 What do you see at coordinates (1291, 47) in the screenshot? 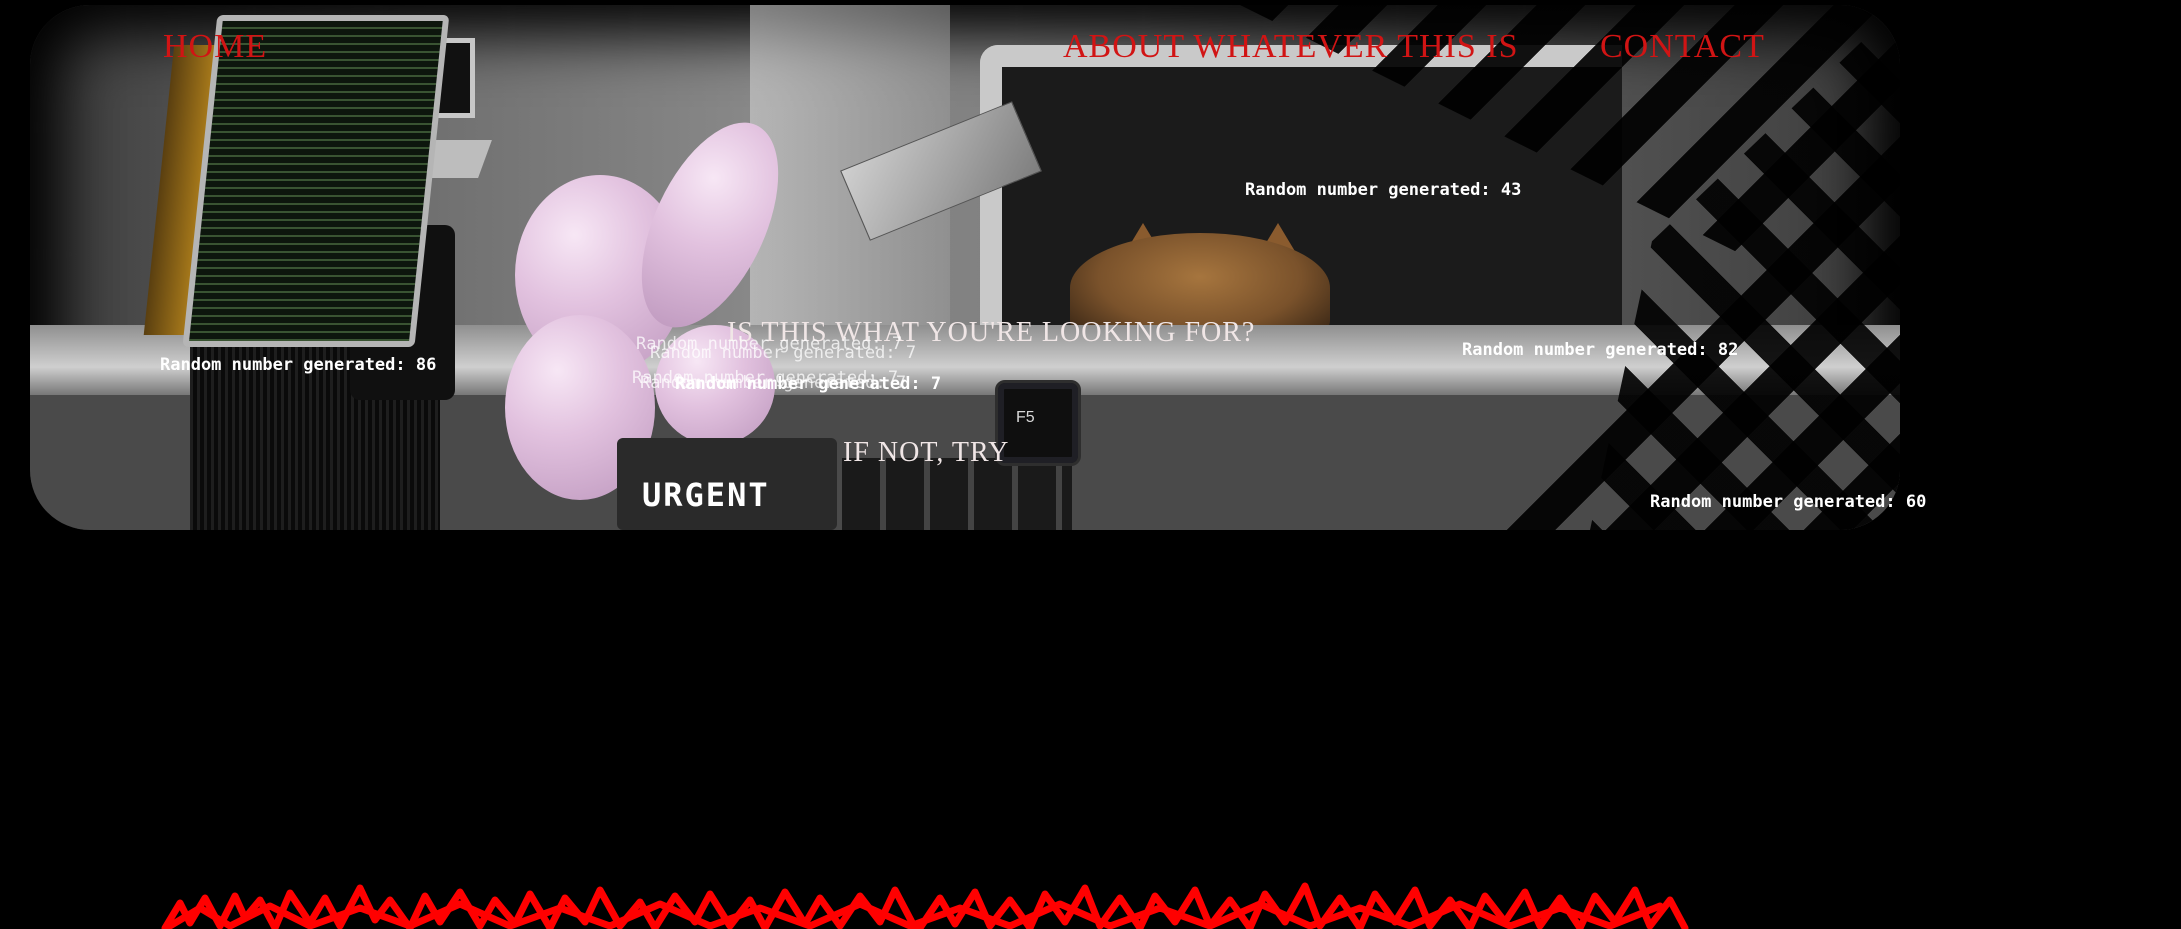
I see `nav-about-link: ABOUT WHATEVER THIS IS` at bounding box center [1291, 47].